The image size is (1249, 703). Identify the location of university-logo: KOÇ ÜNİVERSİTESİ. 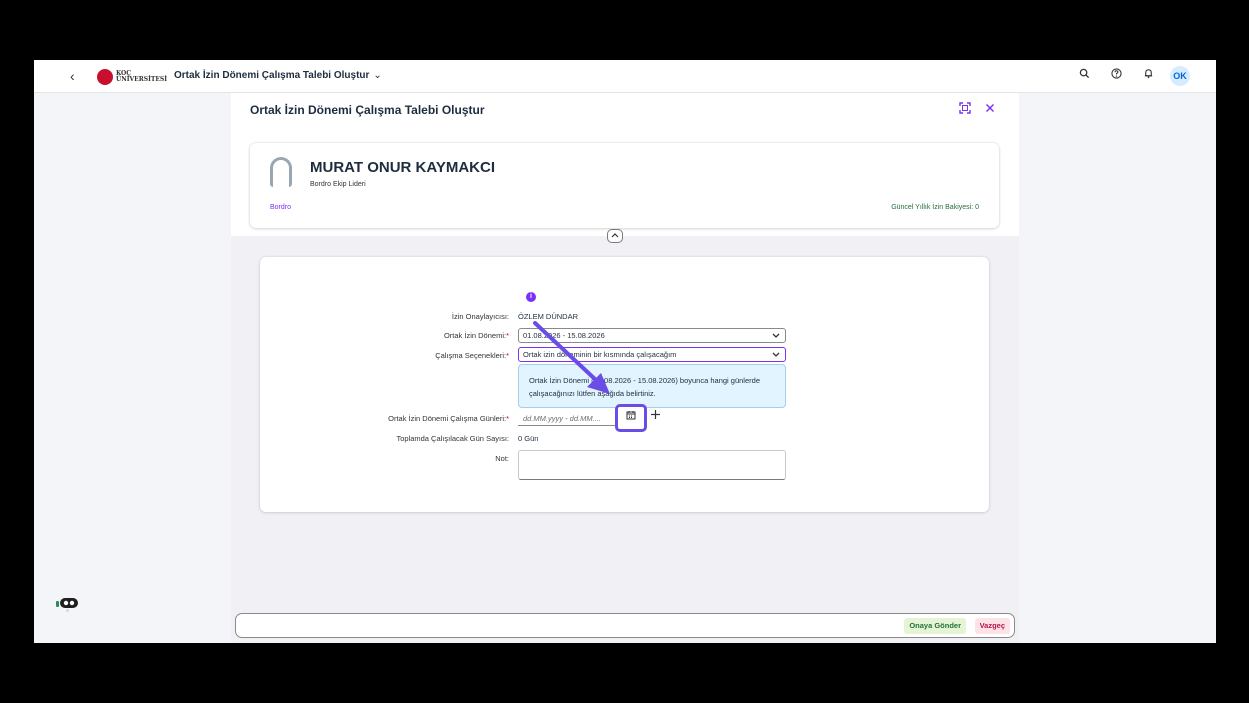
(132, 77).